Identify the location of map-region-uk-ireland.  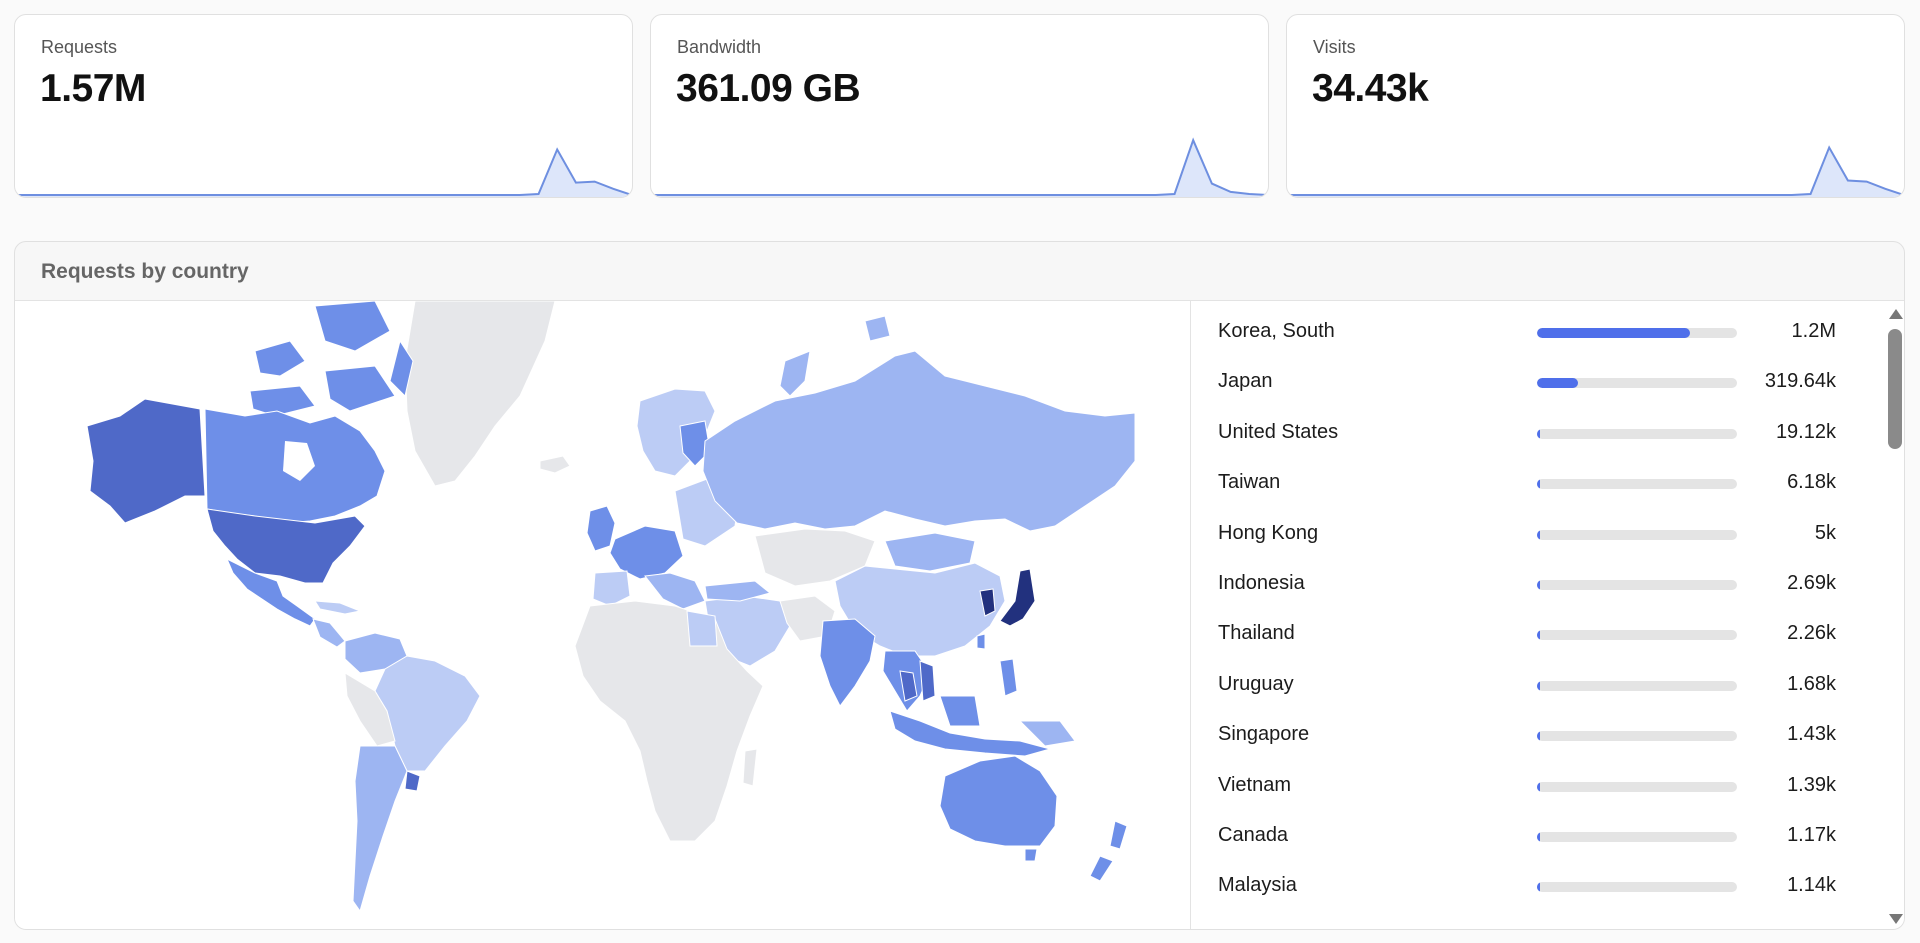
(601, 528).